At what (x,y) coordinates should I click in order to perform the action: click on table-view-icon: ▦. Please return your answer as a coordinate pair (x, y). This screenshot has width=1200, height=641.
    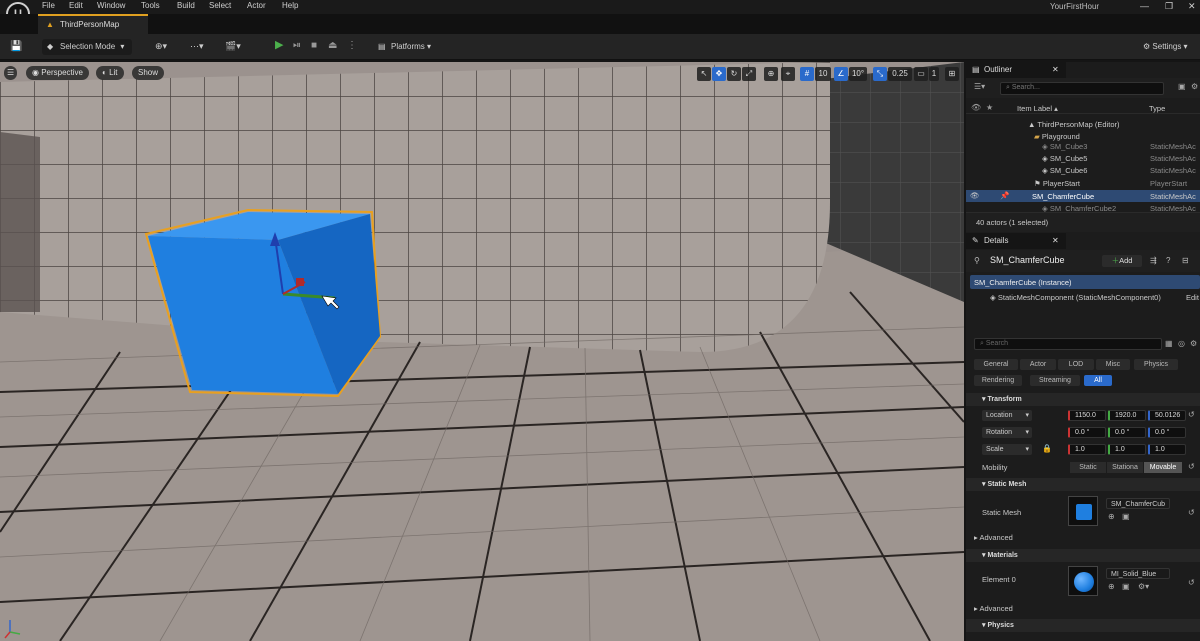
    Looking at the image, I should click on (1169, 343).